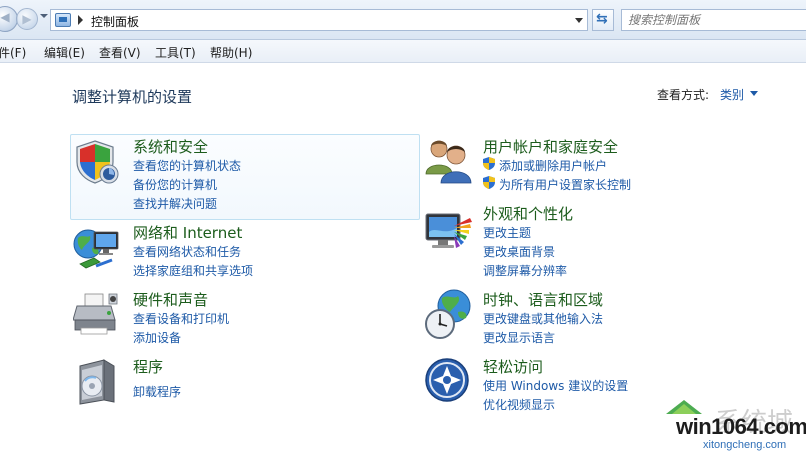  What do you see at coordinates (403, 51) in the screenshot?
I see `menu-bar: 件(F) 编辑(E) 查看(V) 工具(T) 帮助(H)` at bounding box center [403, 51].